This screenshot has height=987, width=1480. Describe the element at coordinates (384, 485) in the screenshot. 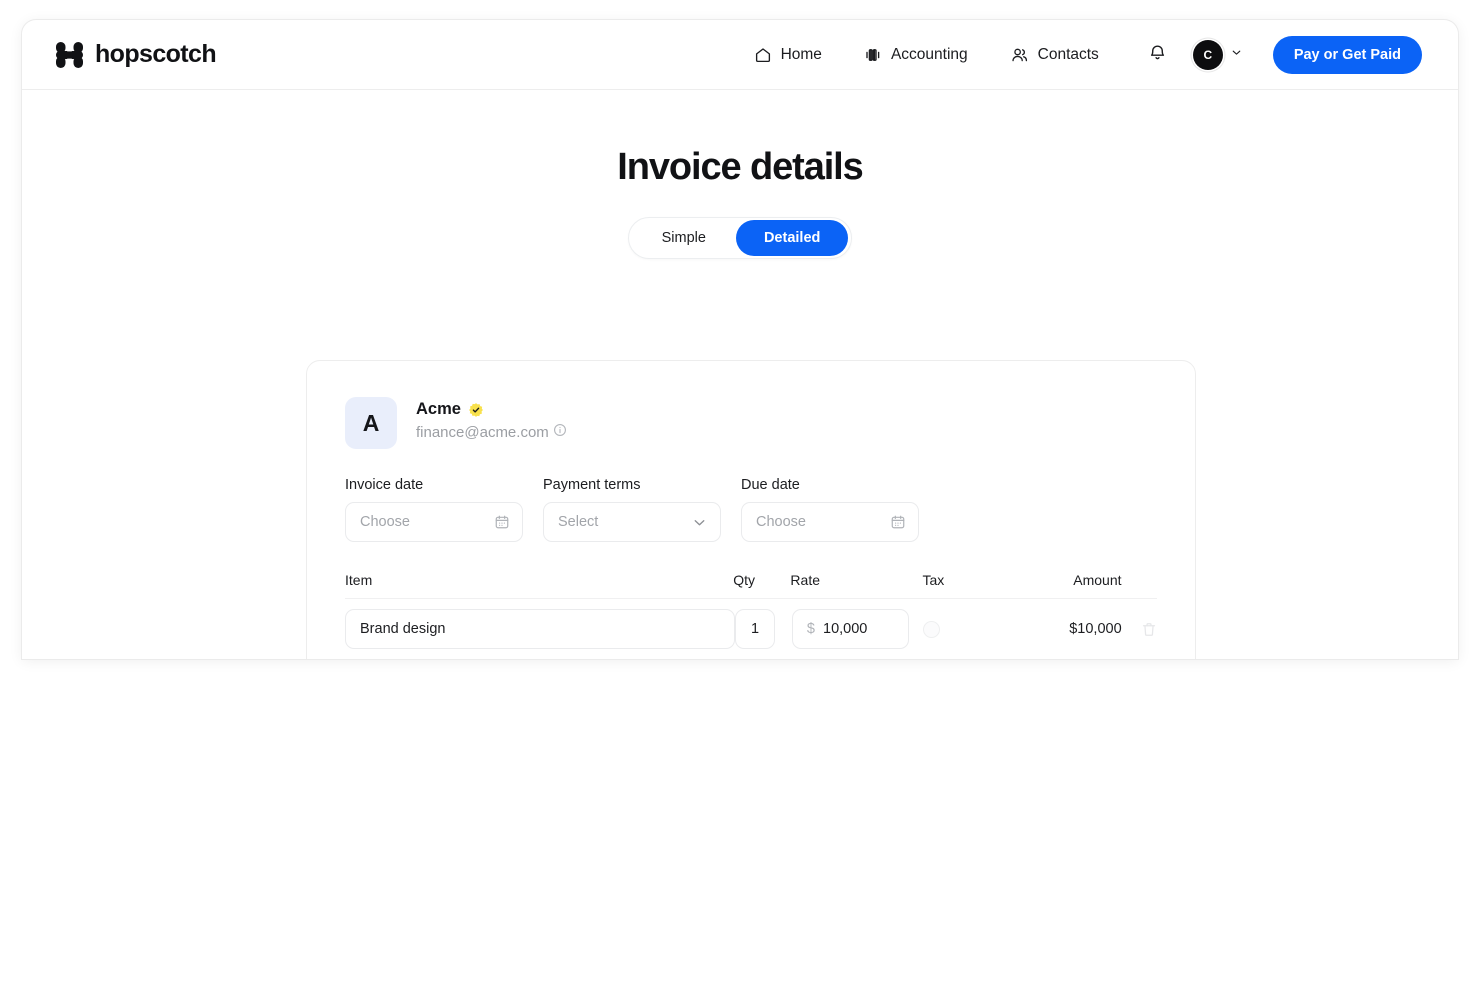

I see `invoice-date-label: Invoice date` at that location.